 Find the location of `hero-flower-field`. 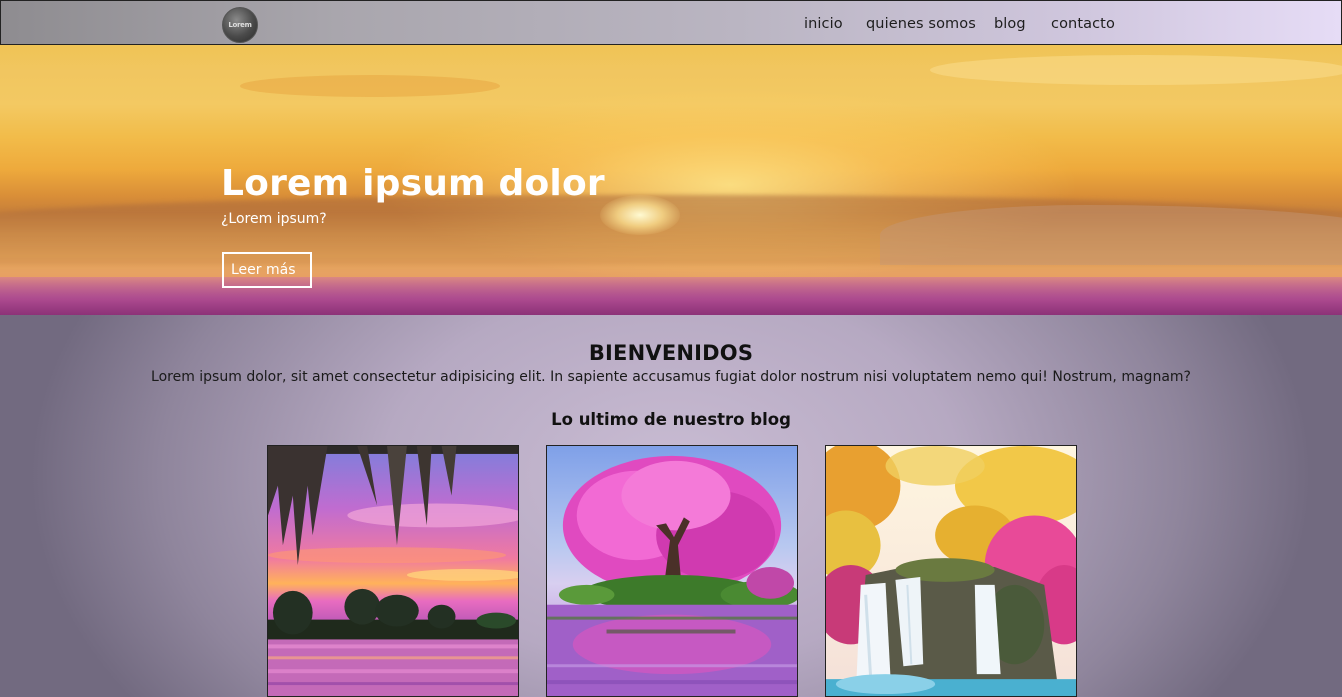

hero-flower-field is located at coordinates (671, 296).